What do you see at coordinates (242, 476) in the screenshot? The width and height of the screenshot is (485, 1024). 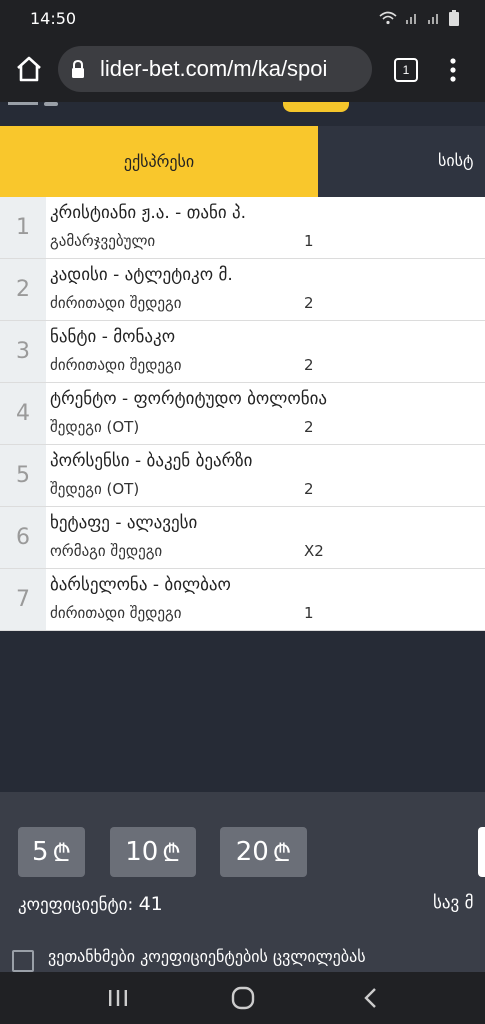 I see `bet-row: 5 პორსენსი - ბაკენ ბეარზი შედეგი (OT) 2` at bounding box center [242, 476].